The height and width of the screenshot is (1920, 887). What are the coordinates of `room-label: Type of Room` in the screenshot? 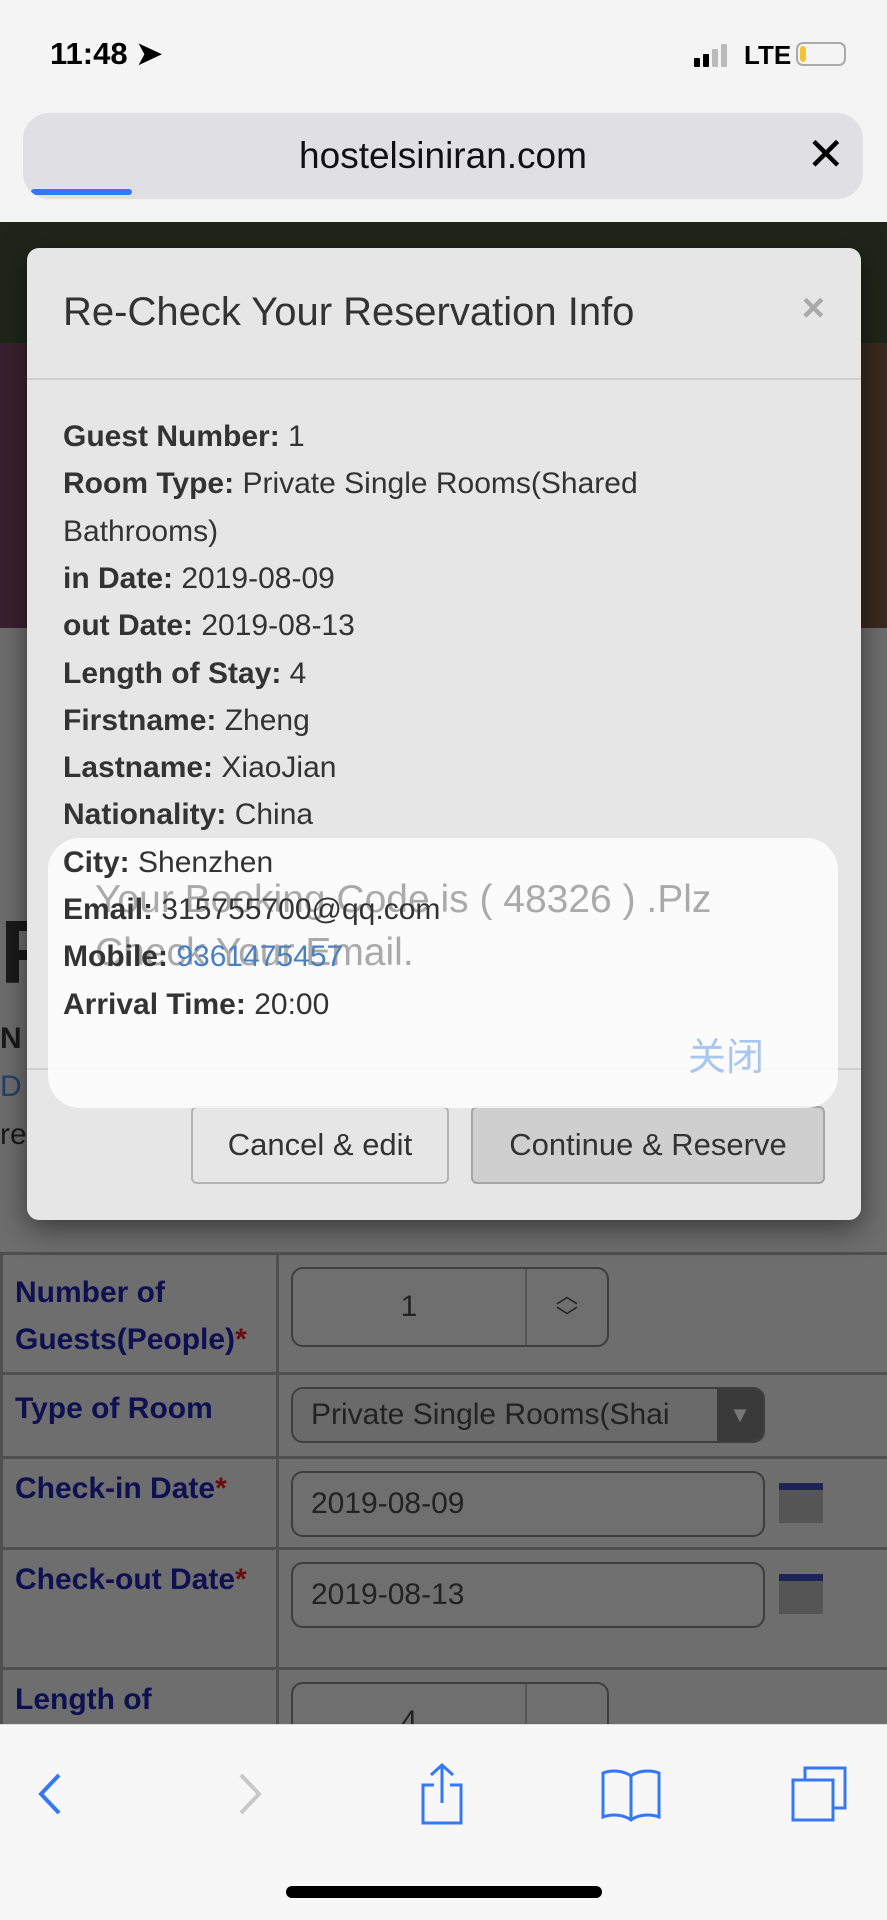 It's located at (114, 1408).